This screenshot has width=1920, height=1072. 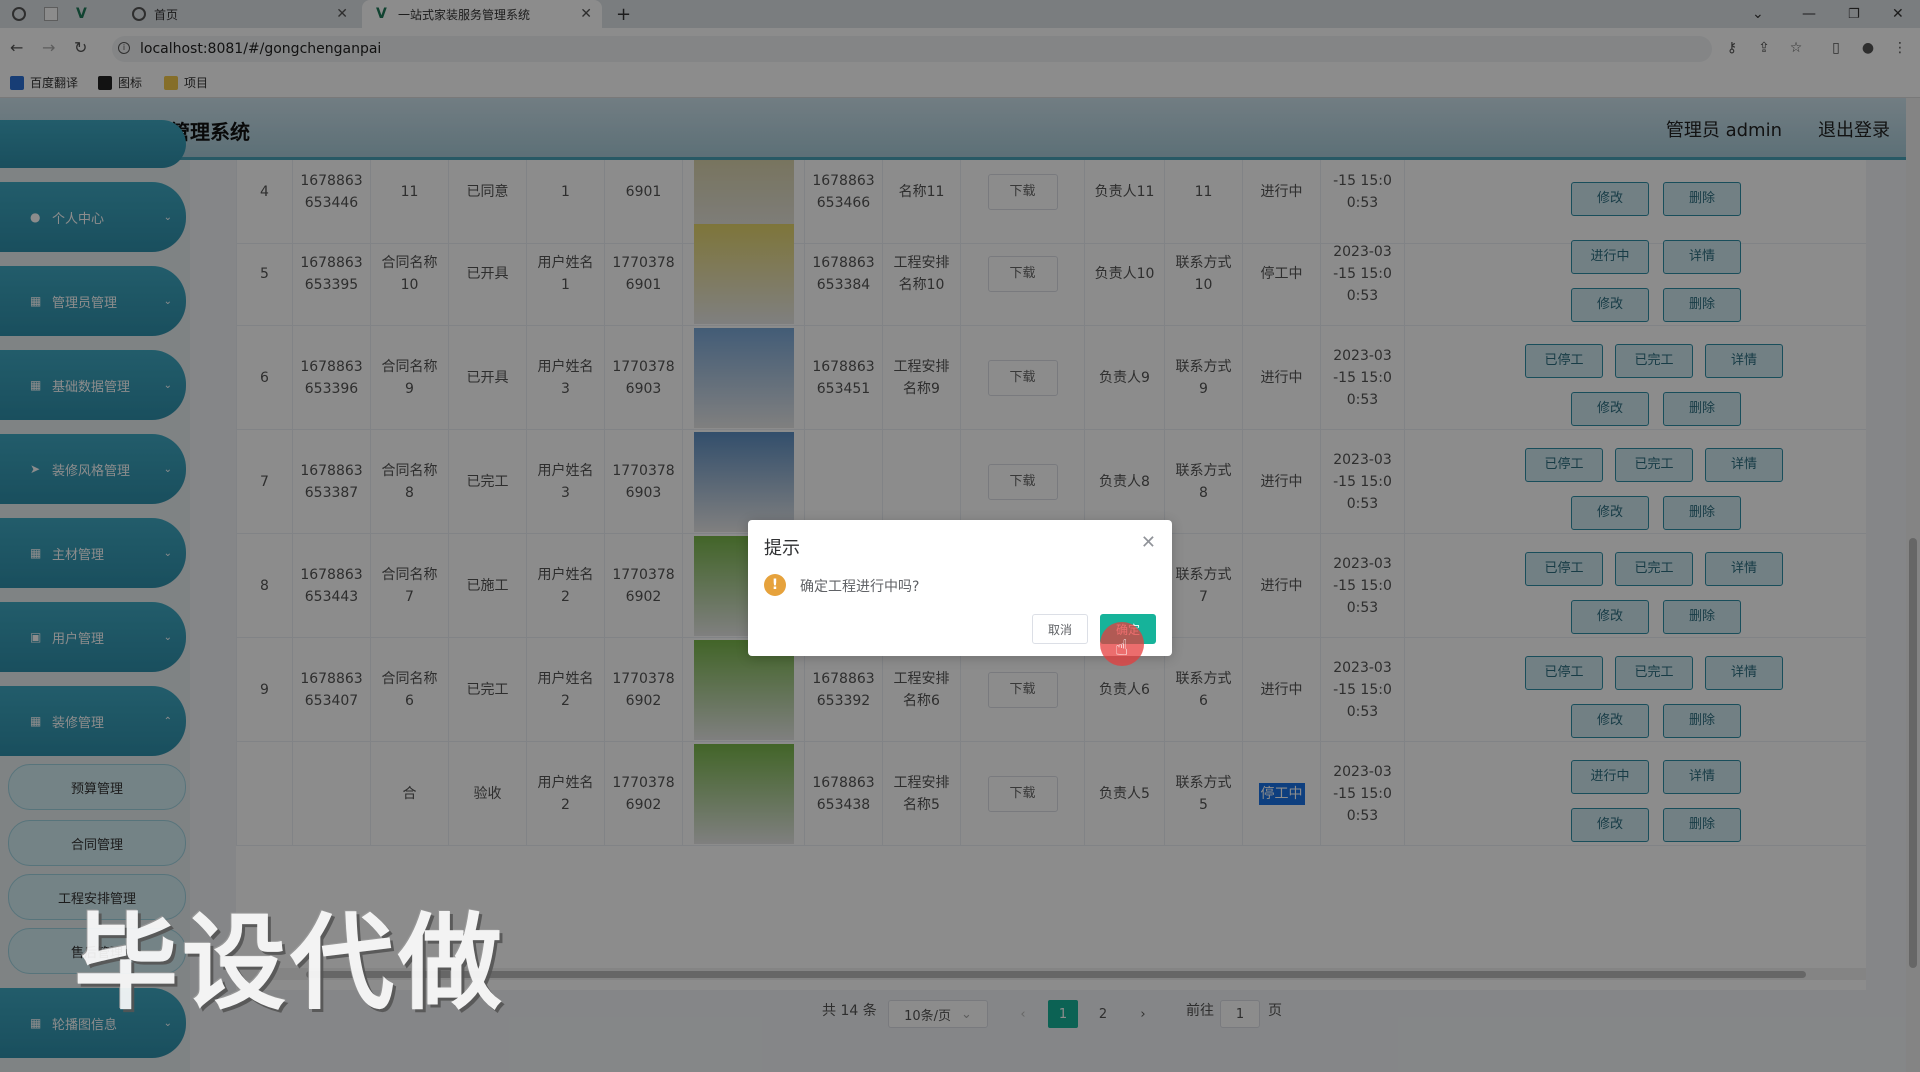 I want to click on watermark-text: 毕设代做, so click(x=290, y=963).